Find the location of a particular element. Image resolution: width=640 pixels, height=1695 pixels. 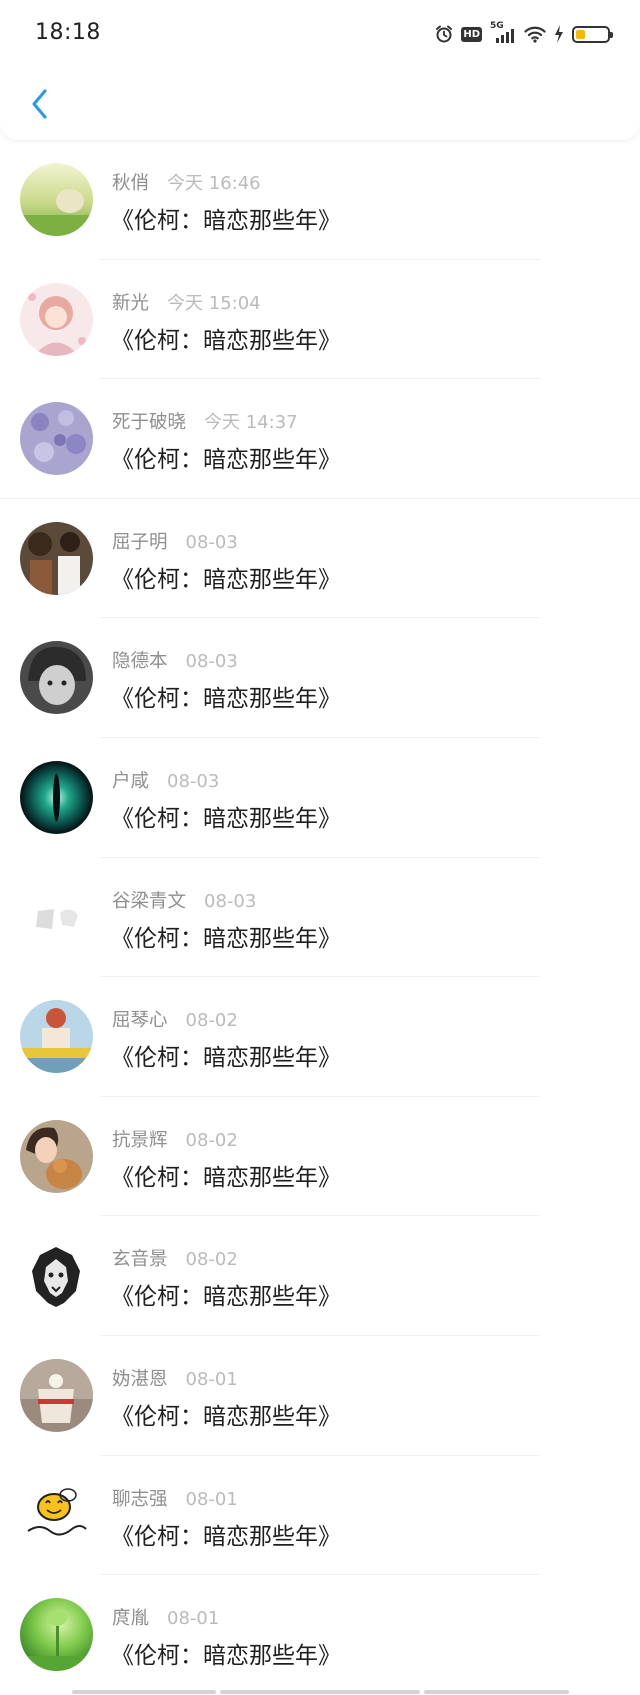

sender-name: 妫湛恩 is located at coordinates (140, 1379).